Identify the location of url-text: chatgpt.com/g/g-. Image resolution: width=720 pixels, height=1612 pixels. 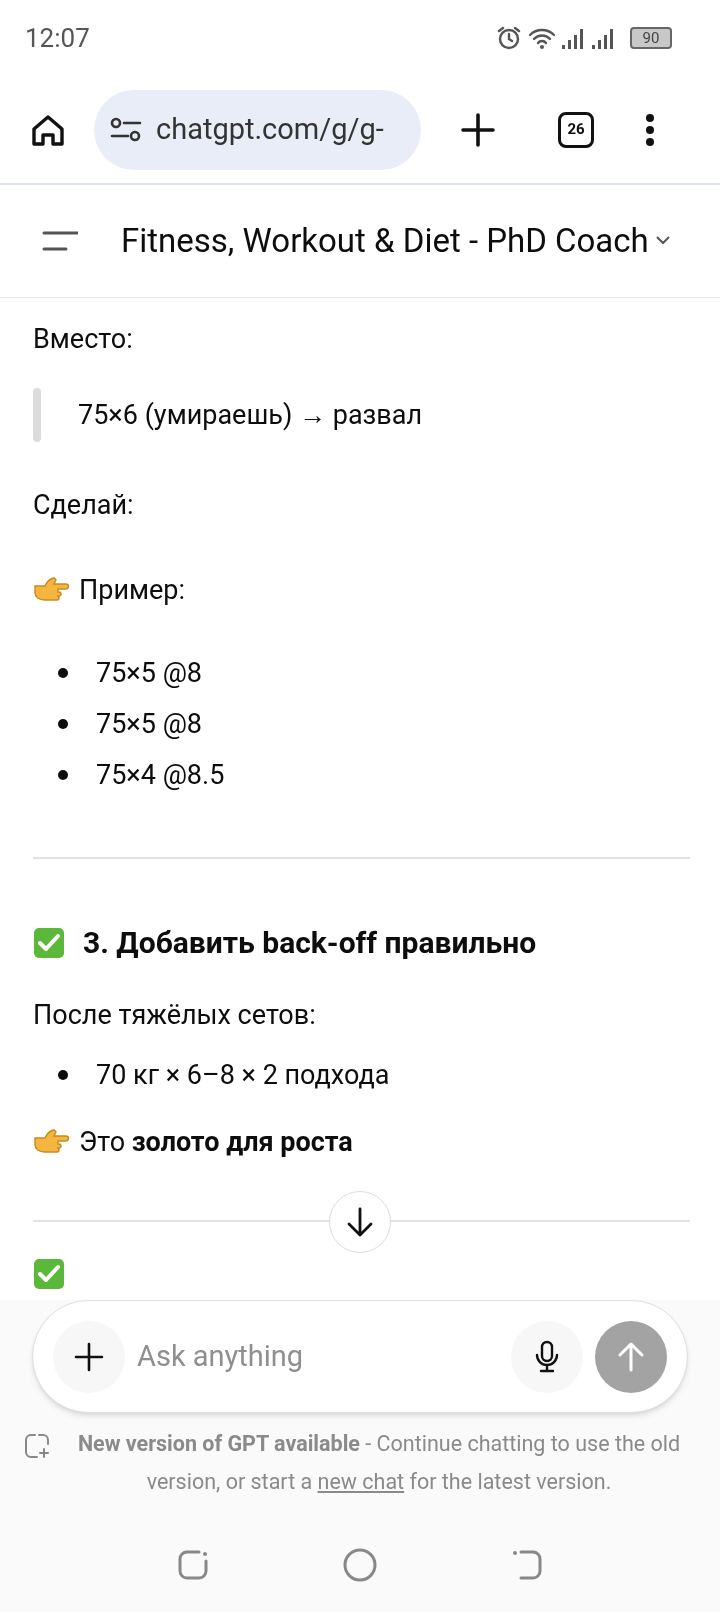
(270, 129).